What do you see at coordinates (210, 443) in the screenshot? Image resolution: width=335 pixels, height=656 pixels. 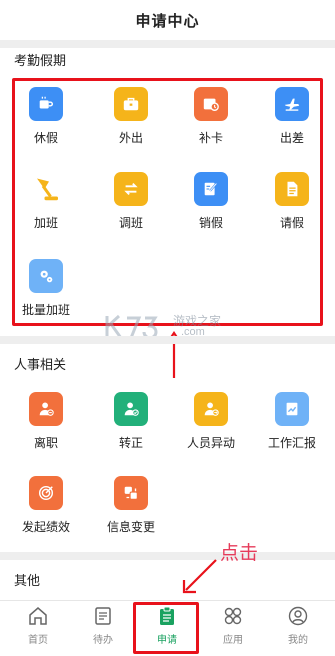 I see `apply-item-label: 人员异动` at bounding box center [210, 443].